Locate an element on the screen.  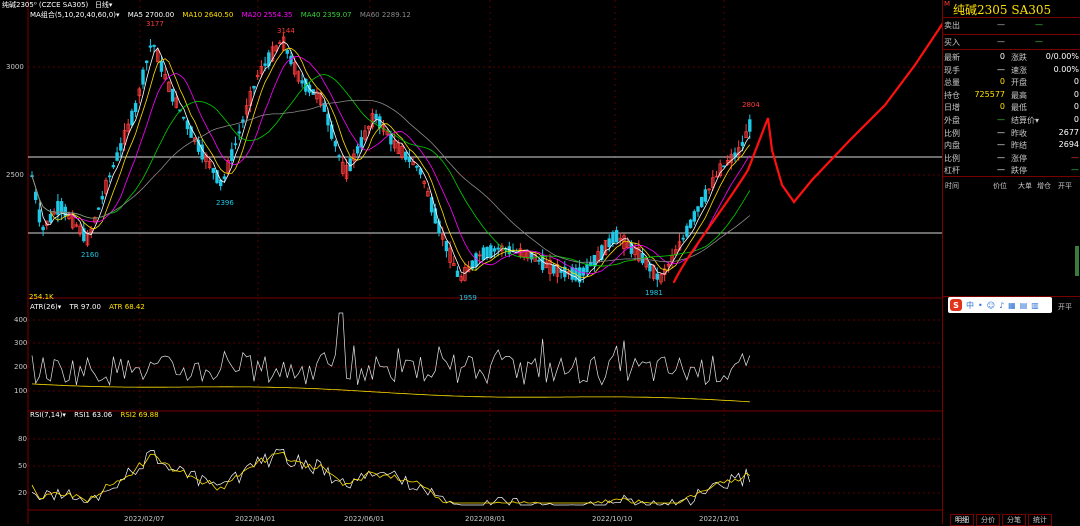
quote-label-2: 最高 is located at coordinates (1019, 95).